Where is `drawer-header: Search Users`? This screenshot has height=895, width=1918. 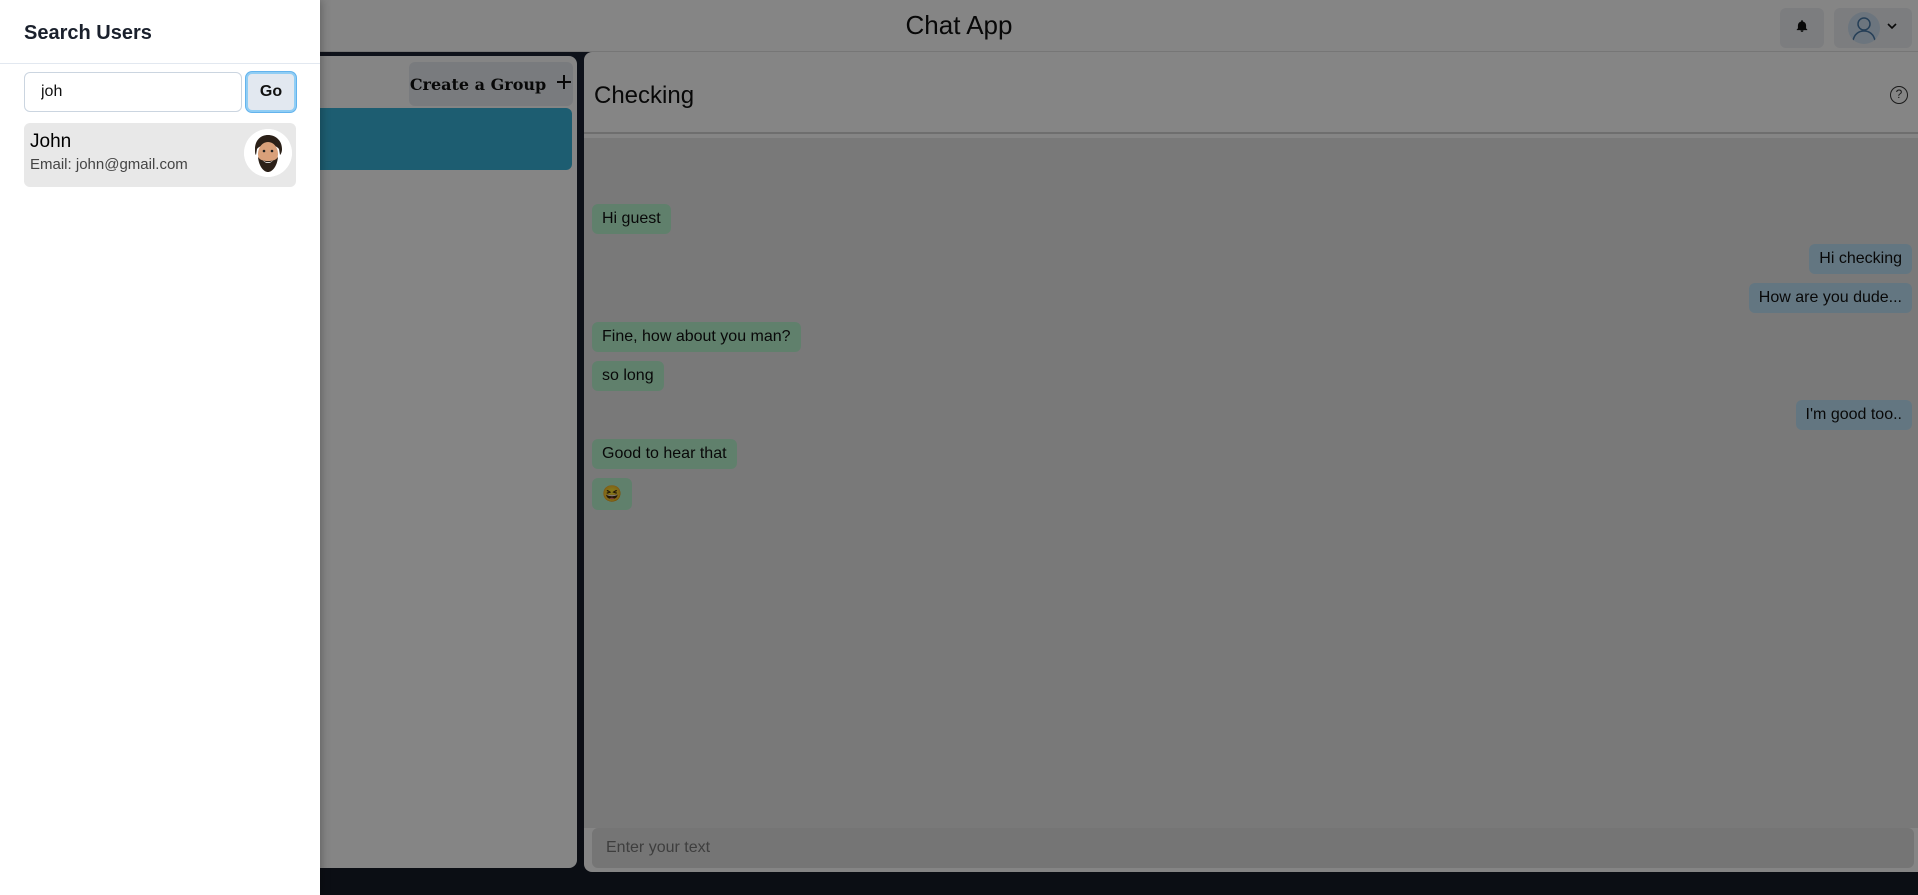
drawer-header: Search Users is located at coordinates (160, 32).